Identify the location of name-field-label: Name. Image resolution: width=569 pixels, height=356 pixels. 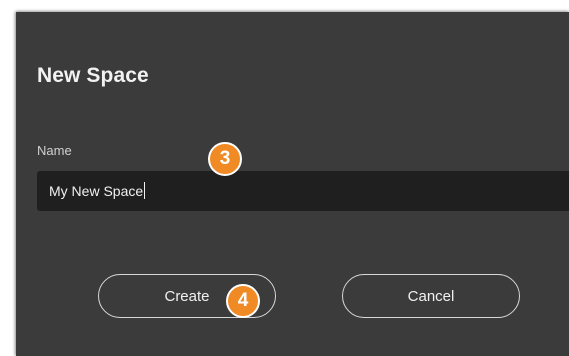
(54, 150).